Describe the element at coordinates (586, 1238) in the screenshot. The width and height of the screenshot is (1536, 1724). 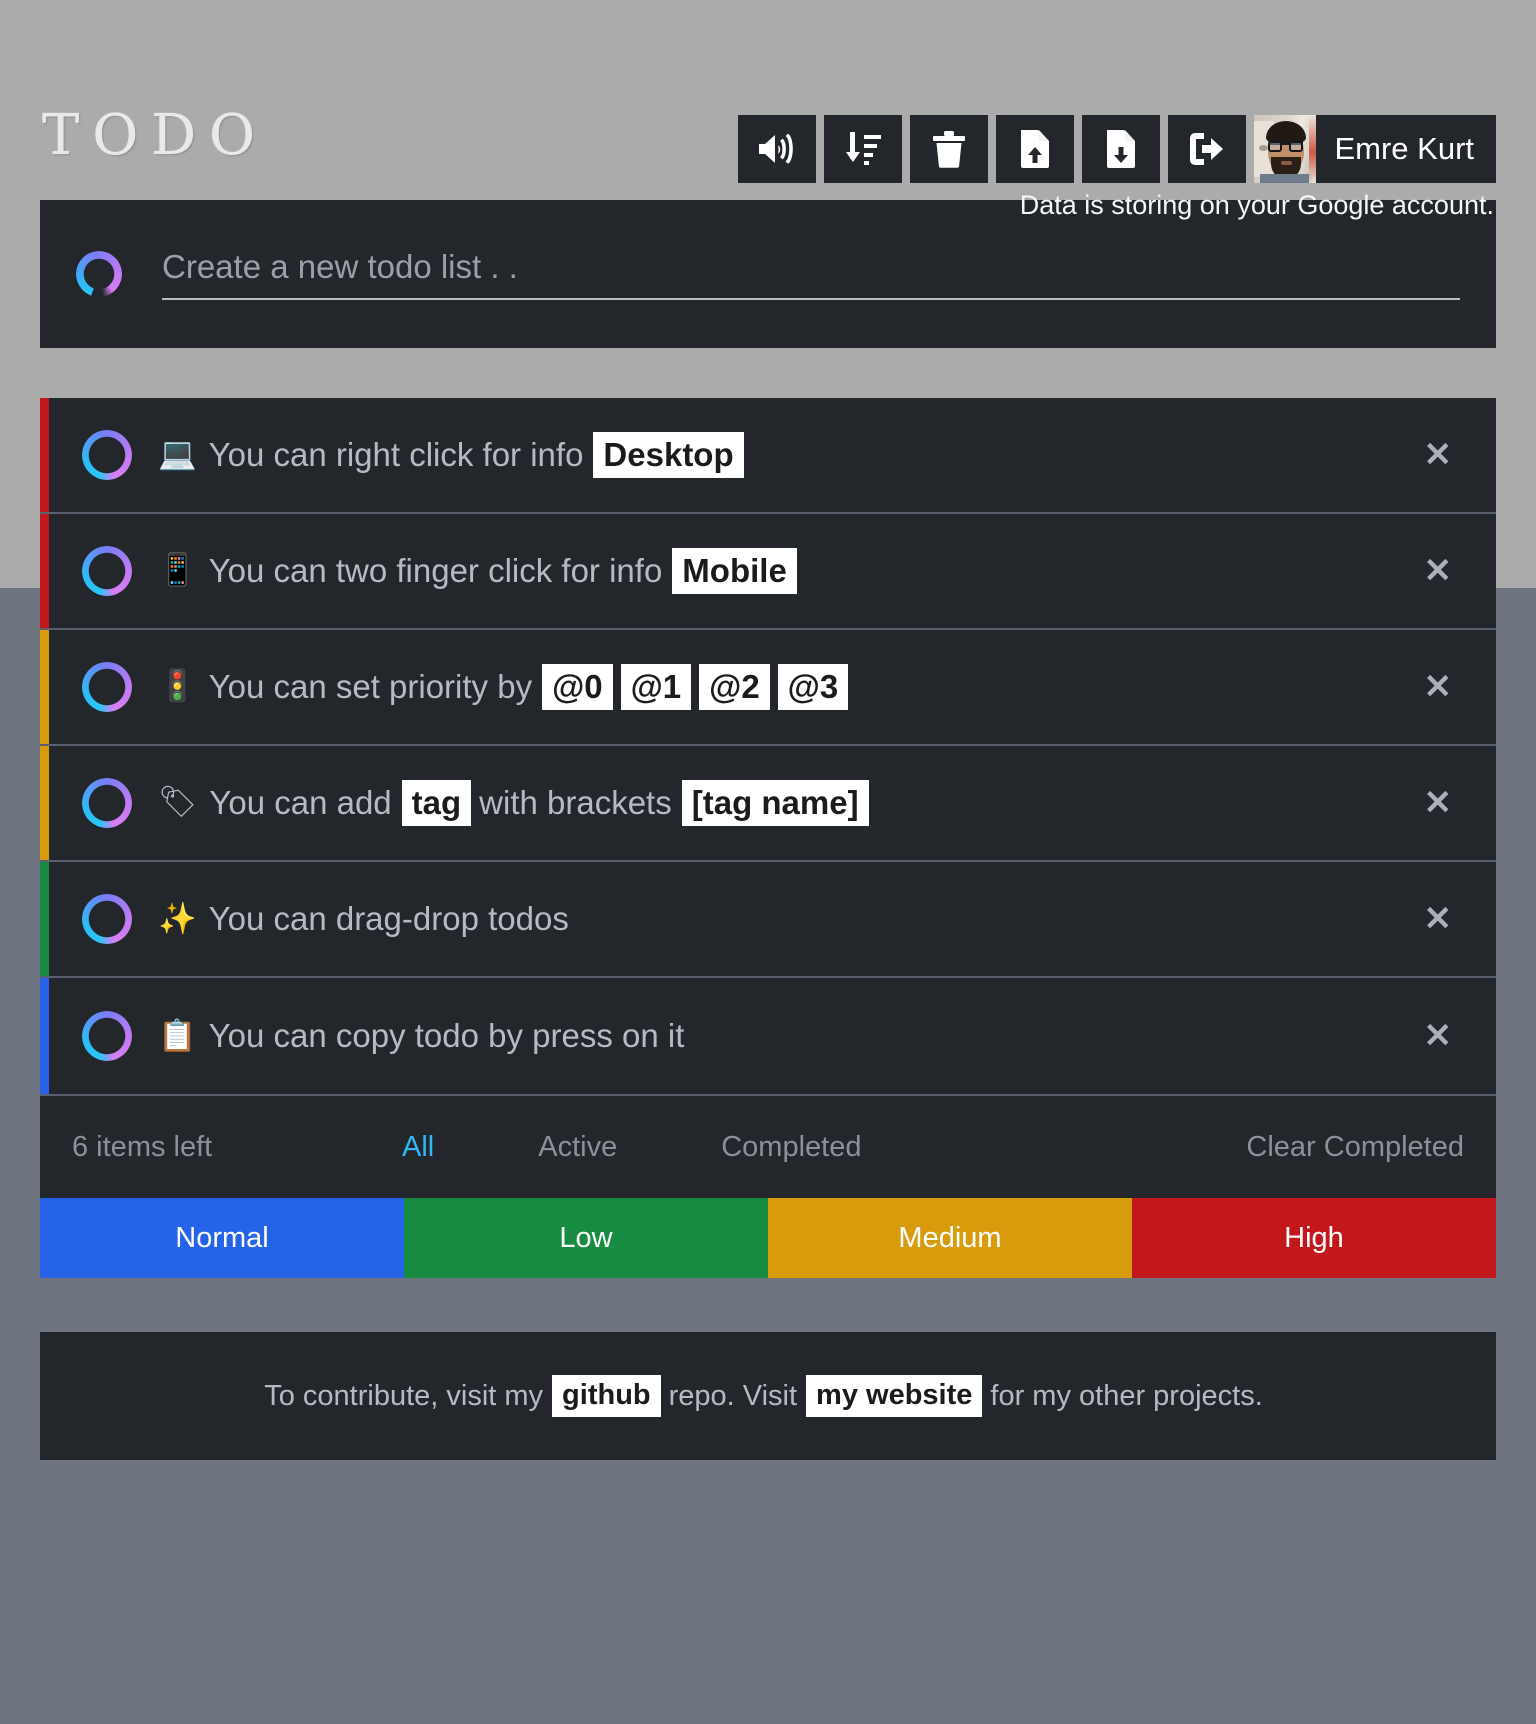
I see `legend-low: Low` at that location.